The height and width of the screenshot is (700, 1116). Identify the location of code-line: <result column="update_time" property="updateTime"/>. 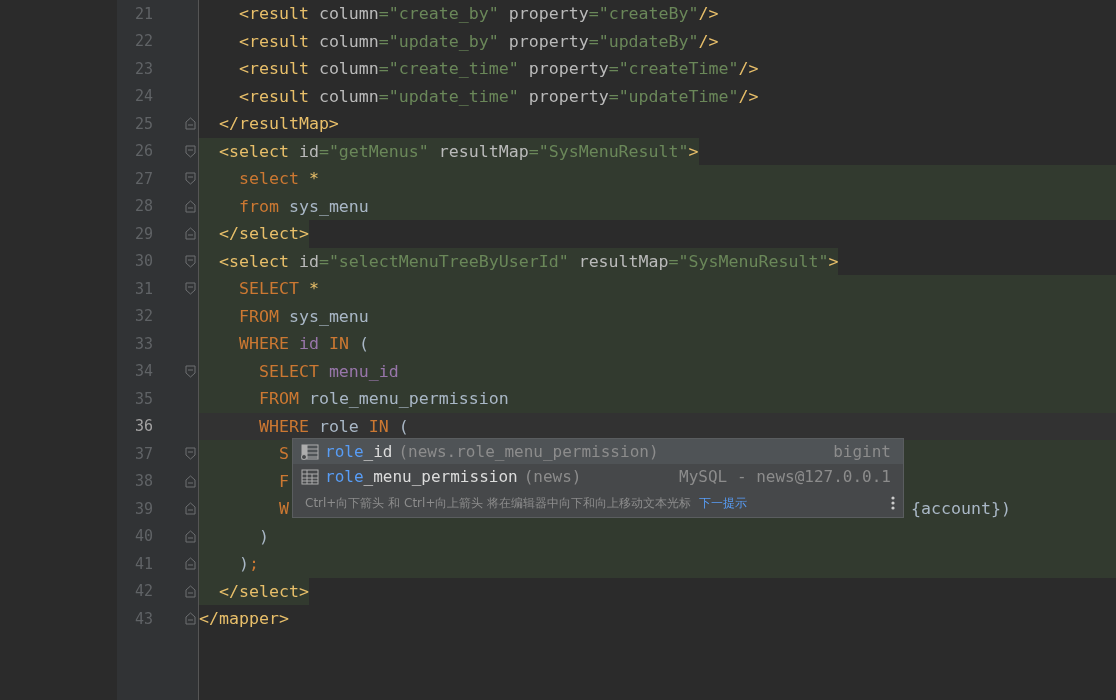
(498, 96).